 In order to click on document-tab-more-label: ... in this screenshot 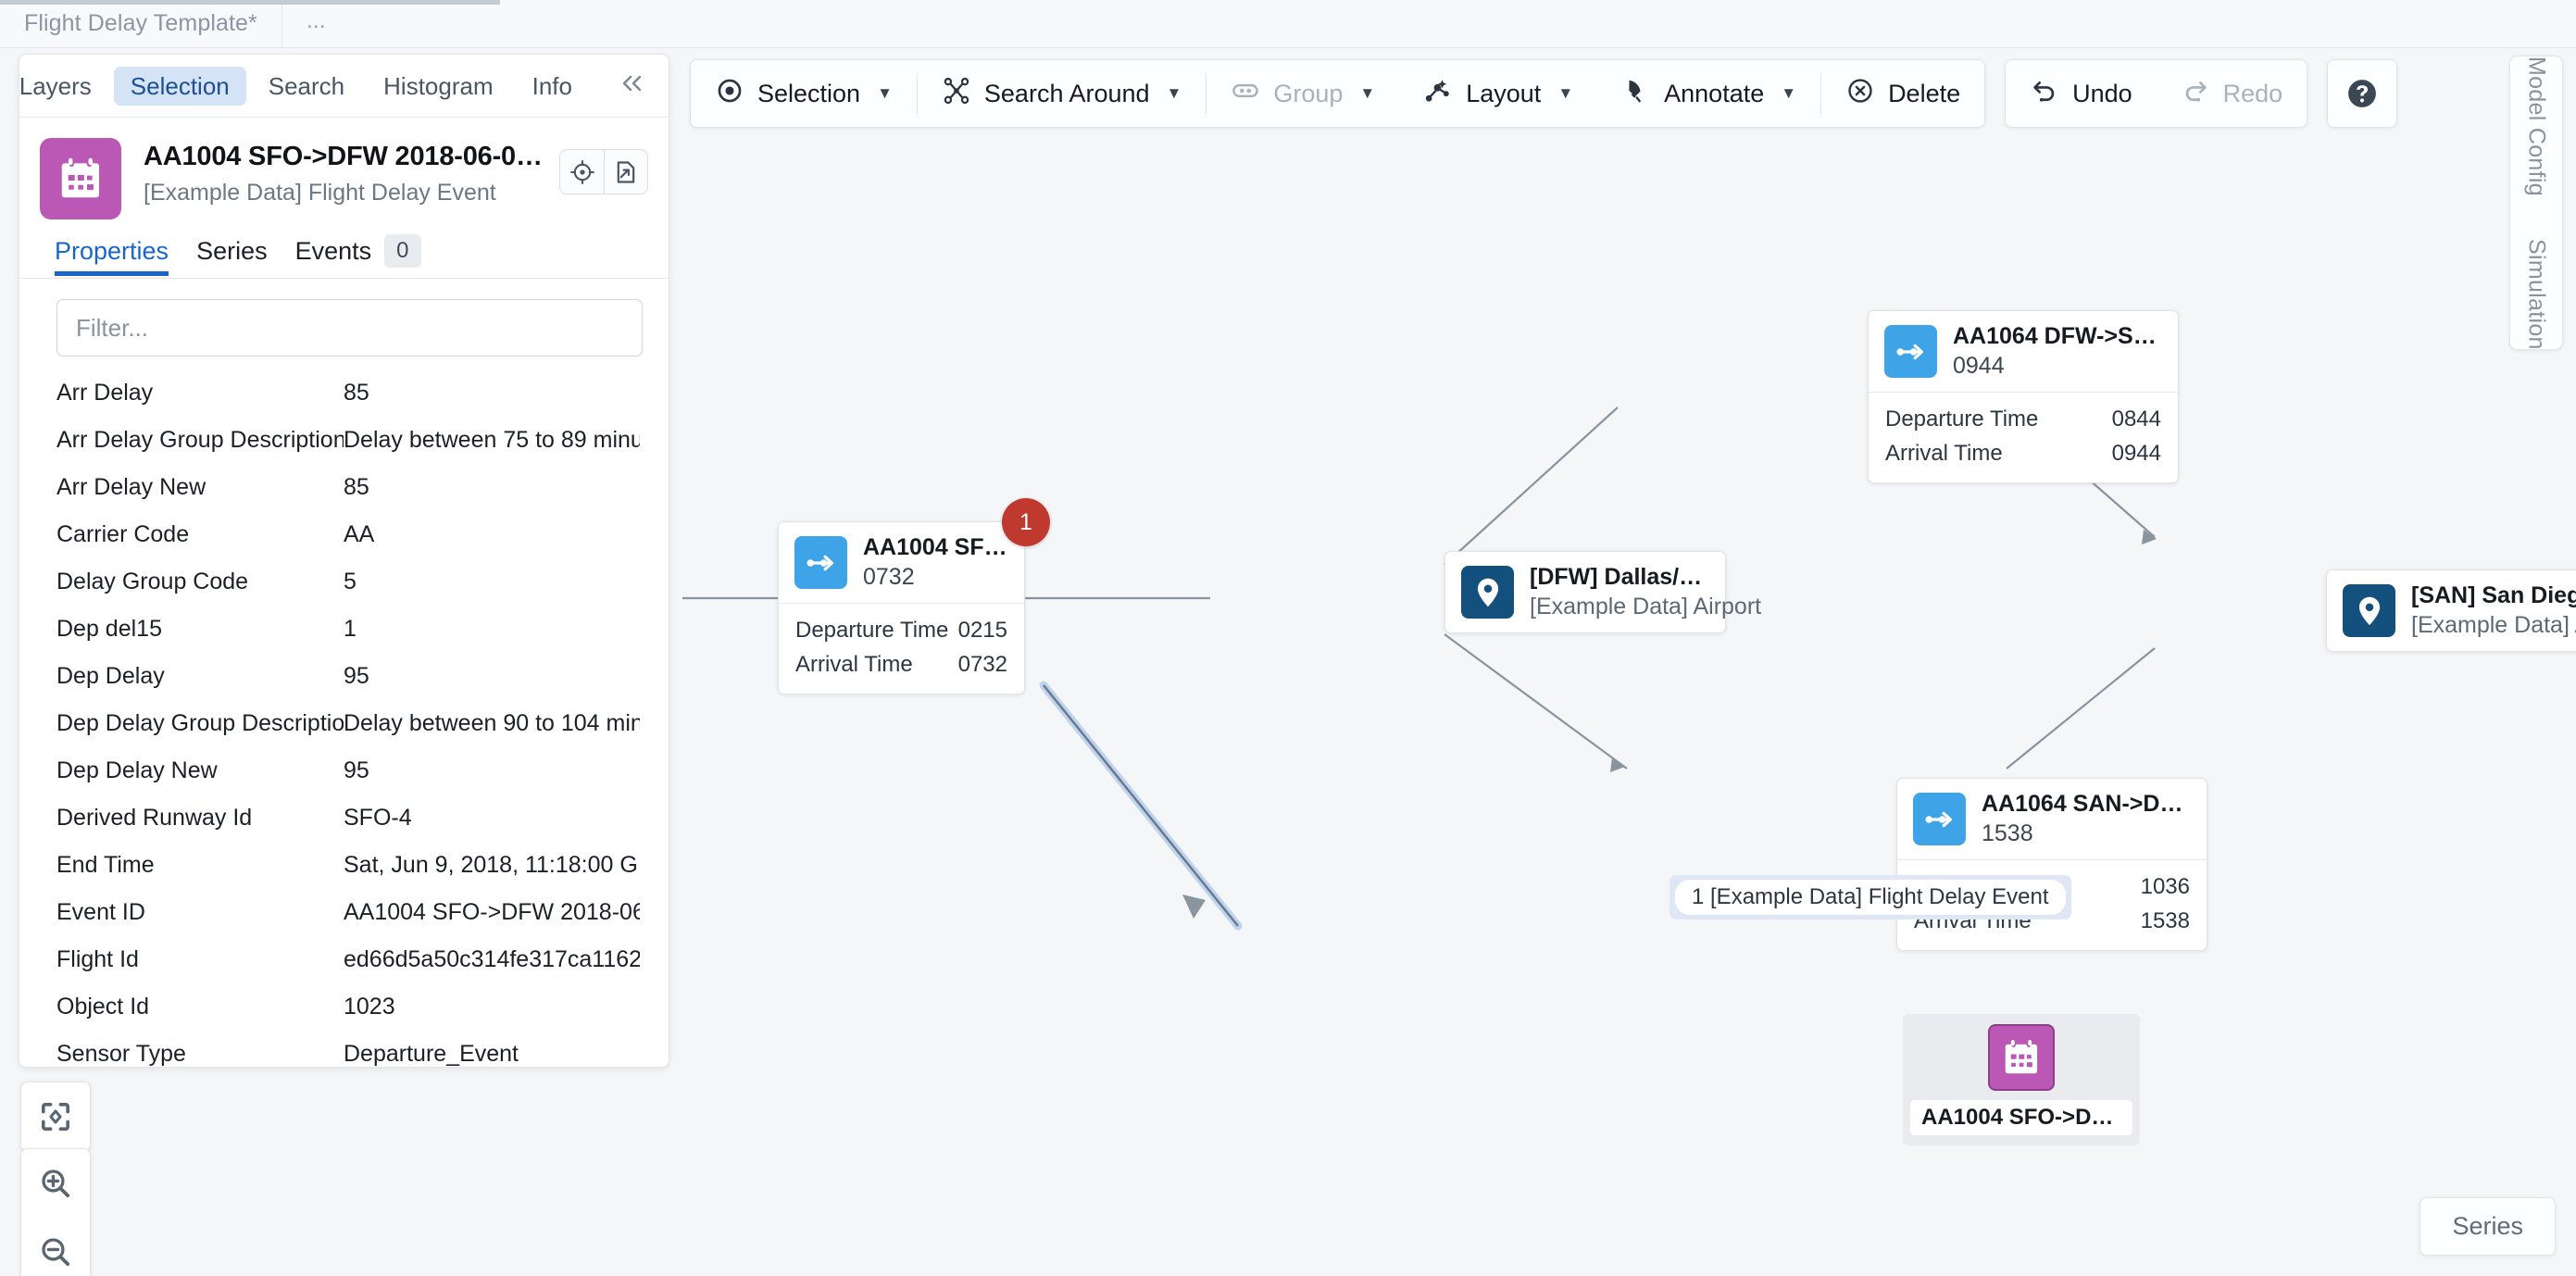, I will do `click(316, 20)`.